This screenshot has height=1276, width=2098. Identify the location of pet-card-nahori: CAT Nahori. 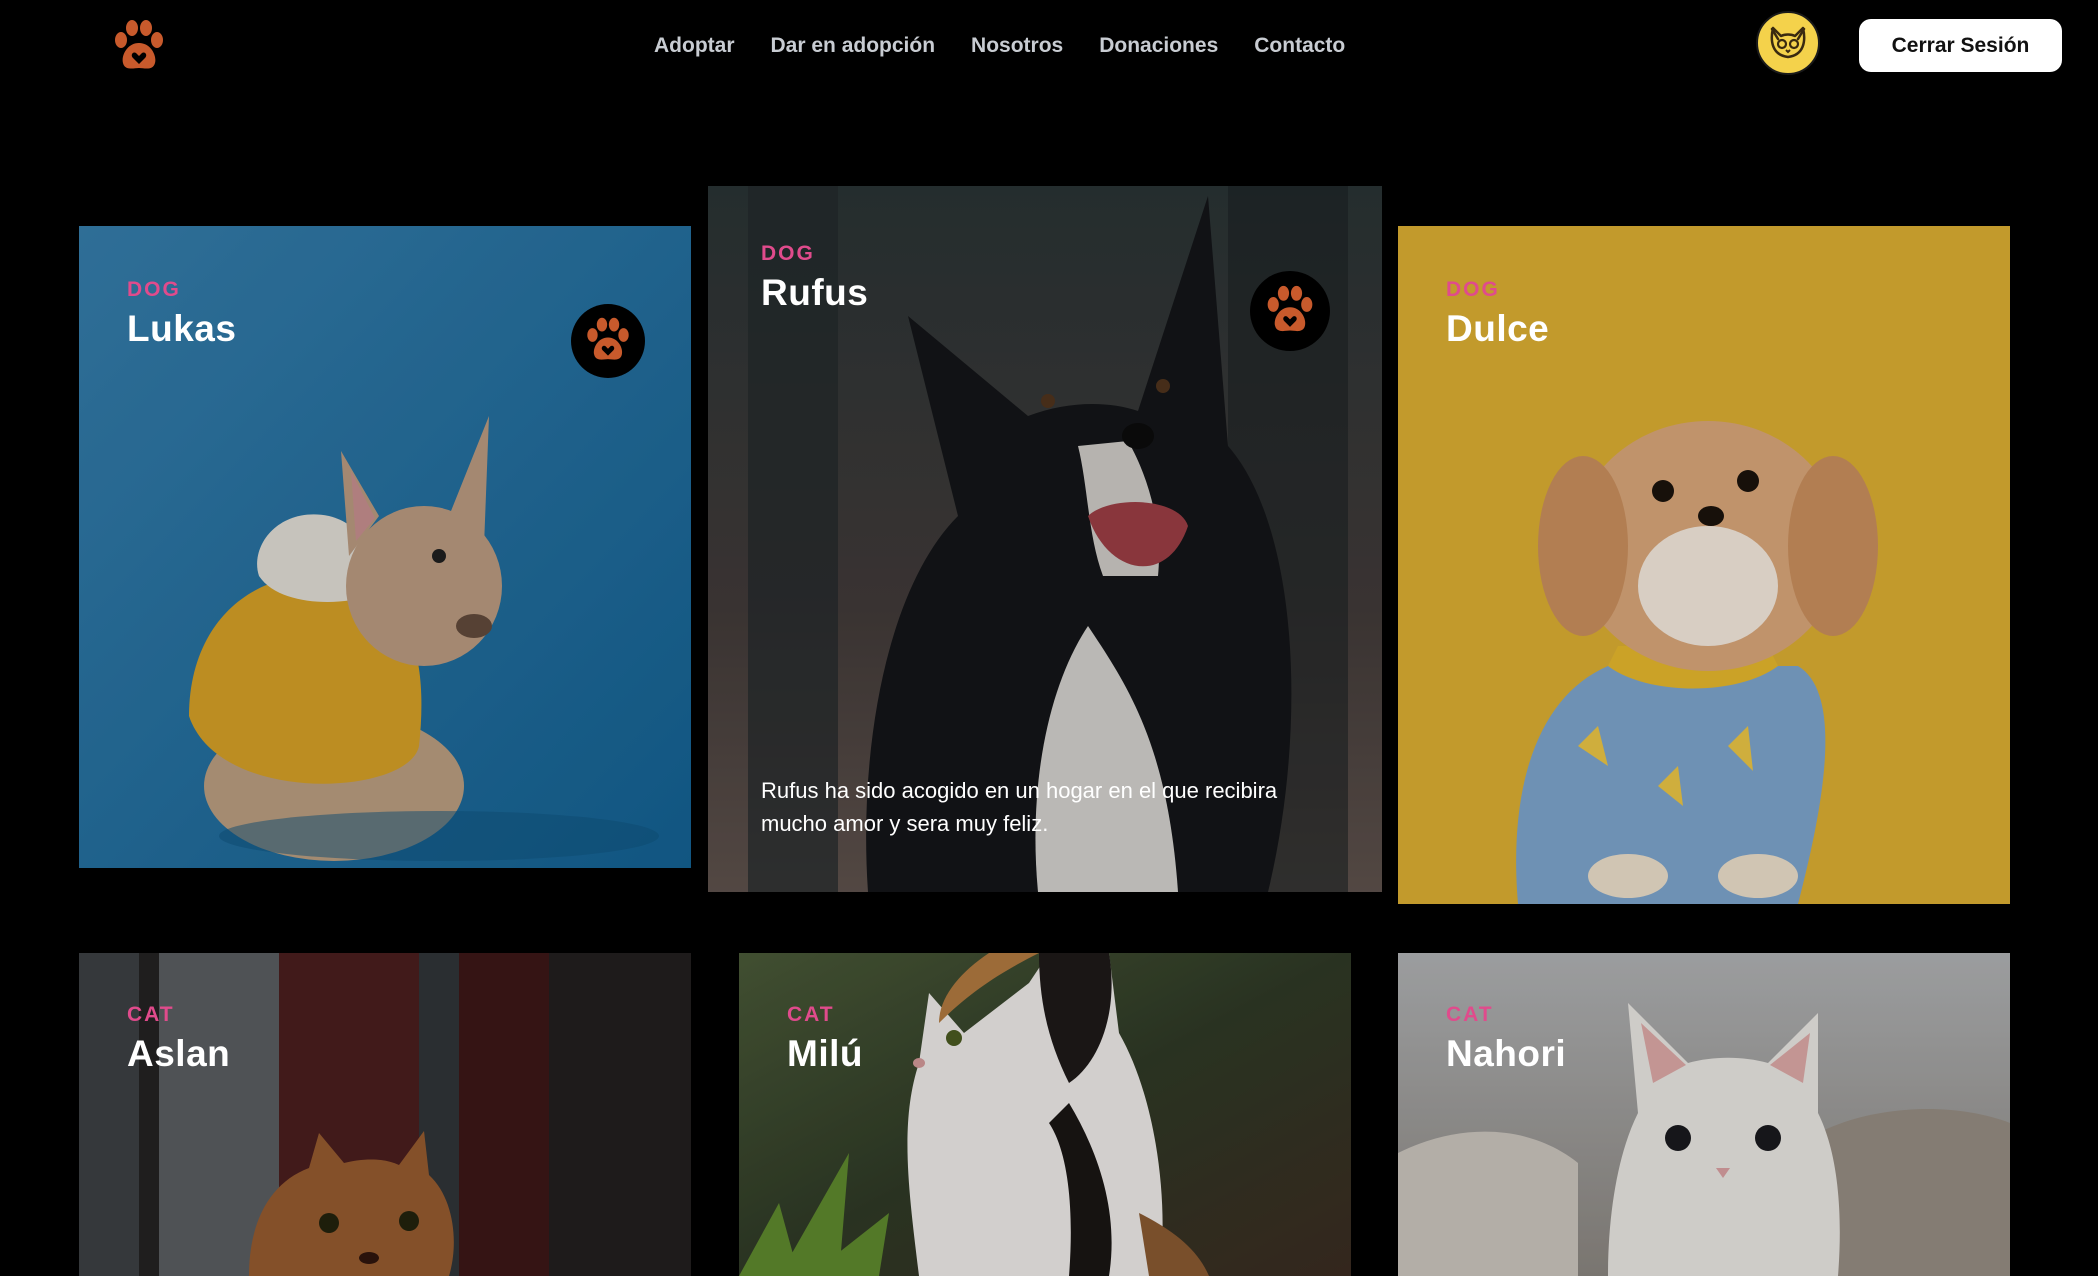
(1704, 1114).